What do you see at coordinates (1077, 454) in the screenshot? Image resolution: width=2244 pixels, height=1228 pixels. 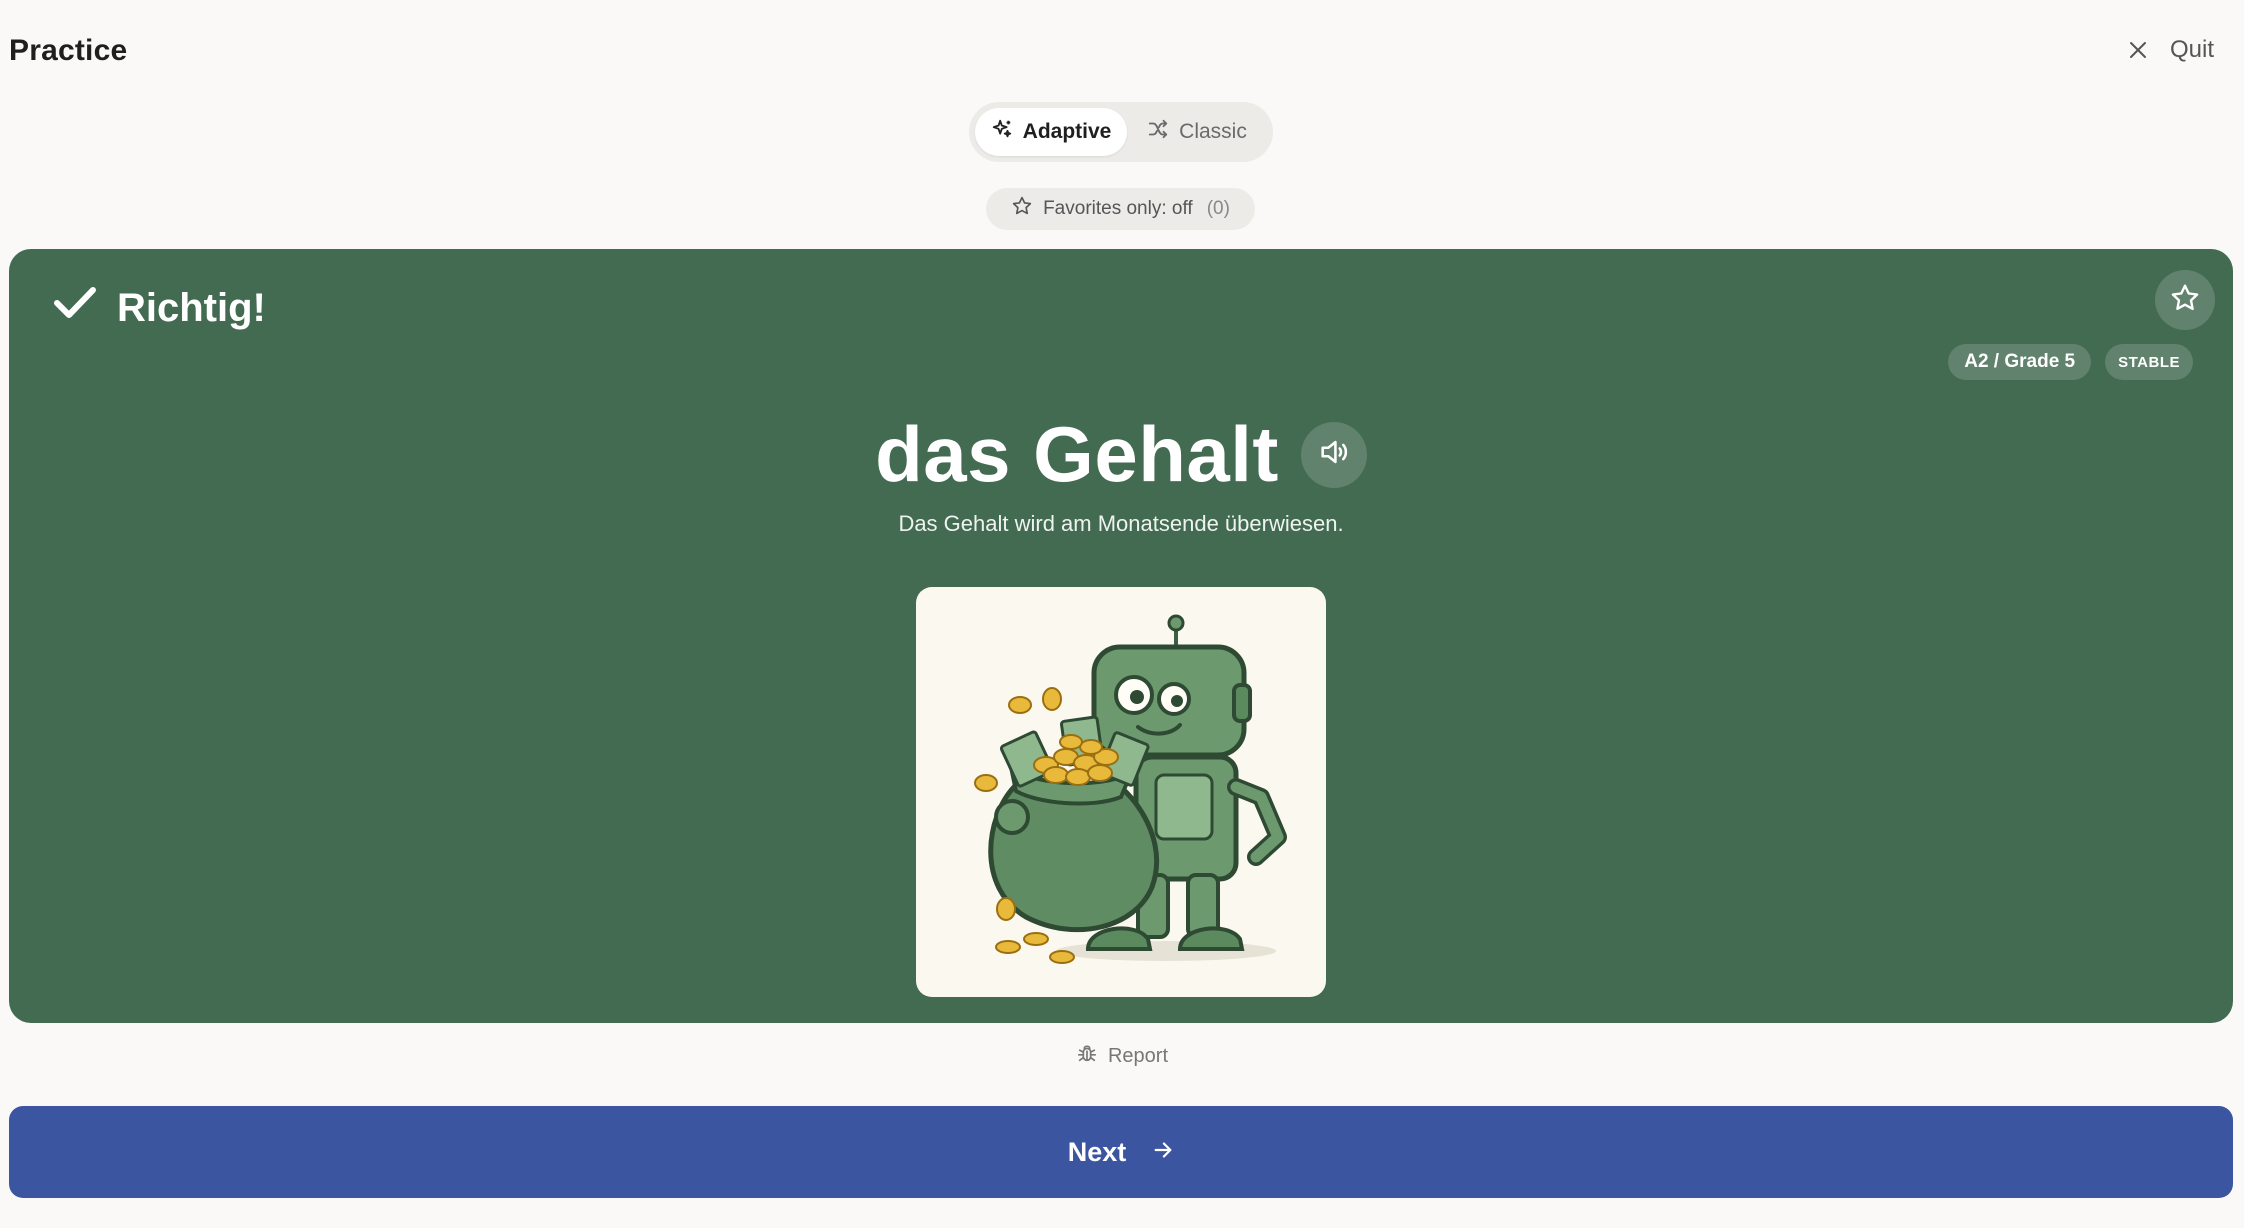 I see `vocab-word: das Gehalt` at bounding box center [1077, 454].